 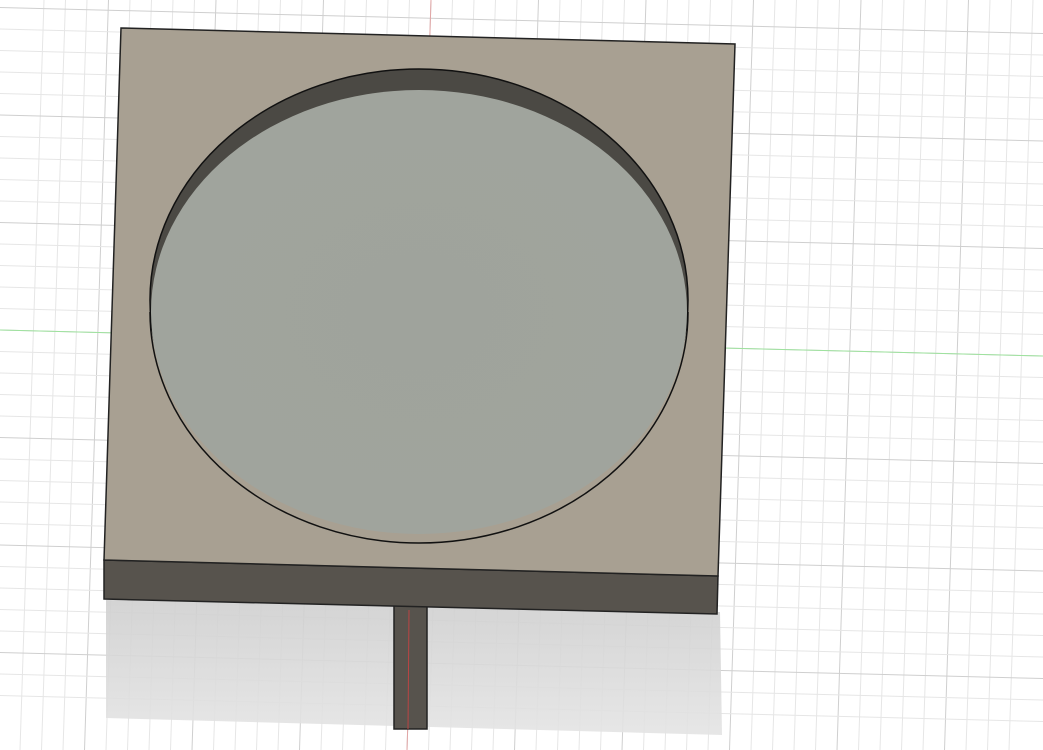 What do you see at coordinates (410, 663) in the screenshot?
I see `stem-body` at bounding box center [410, 663].